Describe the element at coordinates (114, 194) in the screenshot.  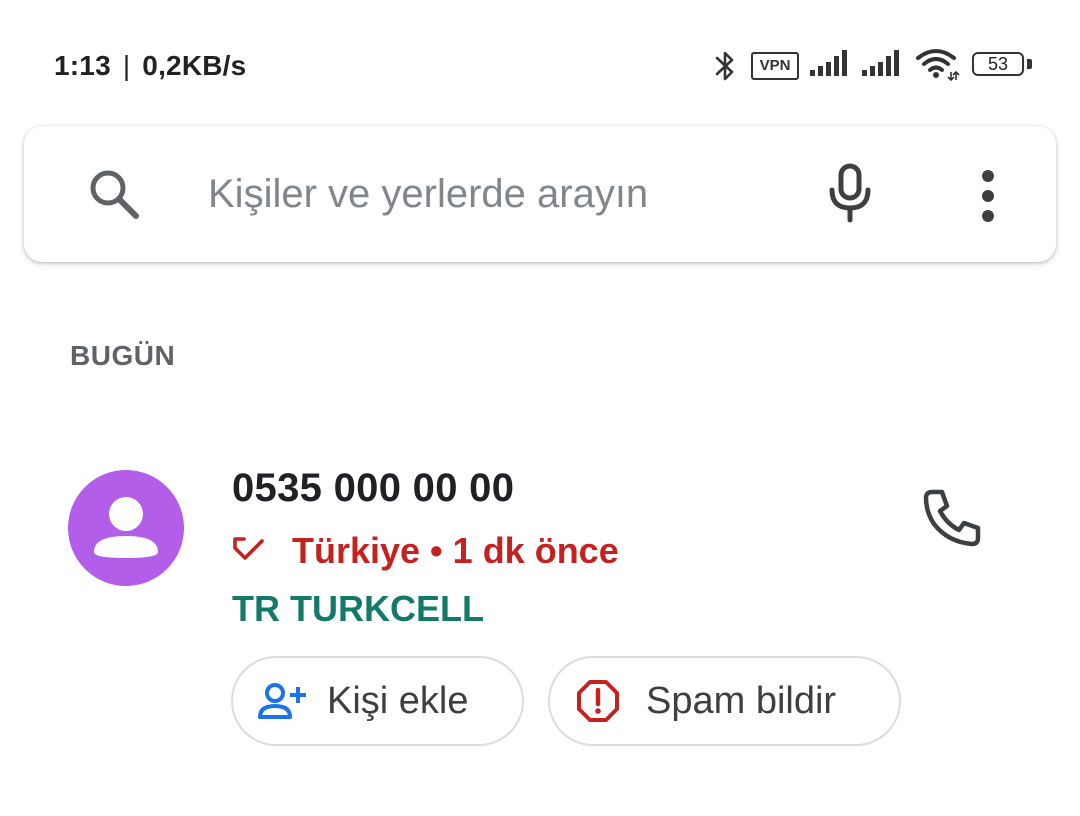
I see `search-icon` at that location.